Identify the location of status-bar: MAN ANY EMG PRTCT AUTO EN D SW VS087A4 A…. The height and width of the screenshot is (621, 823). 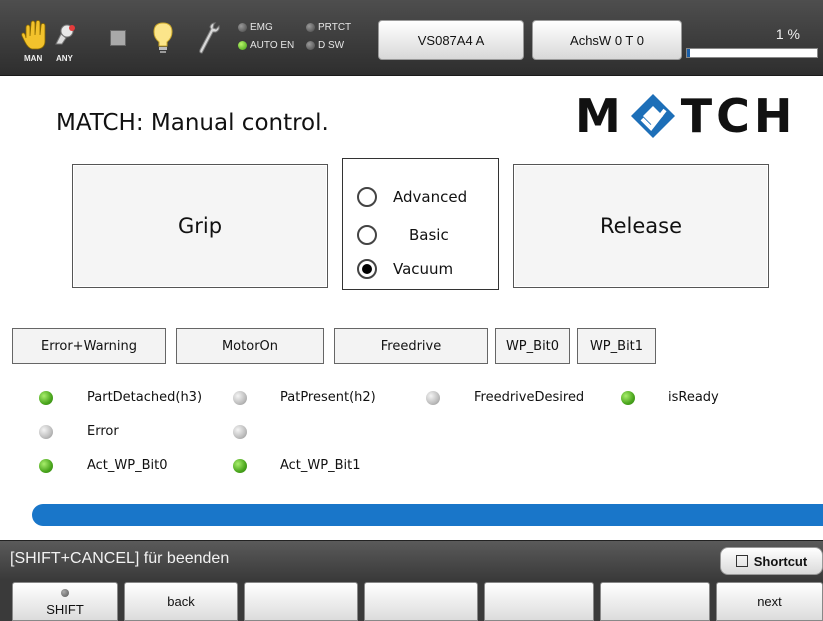
(411, 38).